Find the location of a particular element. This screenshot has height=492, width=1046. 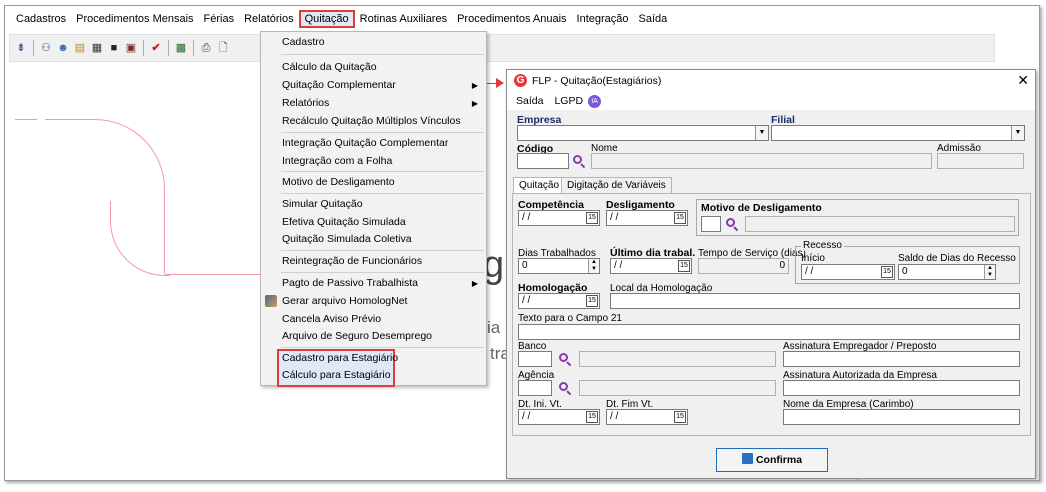

tab-digitacao-variaveis: Digitação de Variáveis is located at coordinates (616, 185).